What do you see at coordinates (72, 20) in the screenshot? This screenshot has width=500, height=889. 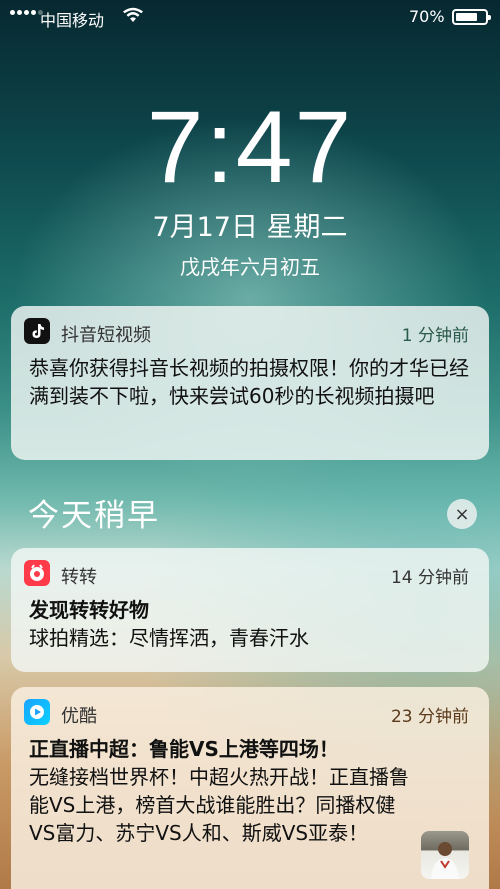 I see `carrier-label: 中国移动` at bounding box center [72, 20].